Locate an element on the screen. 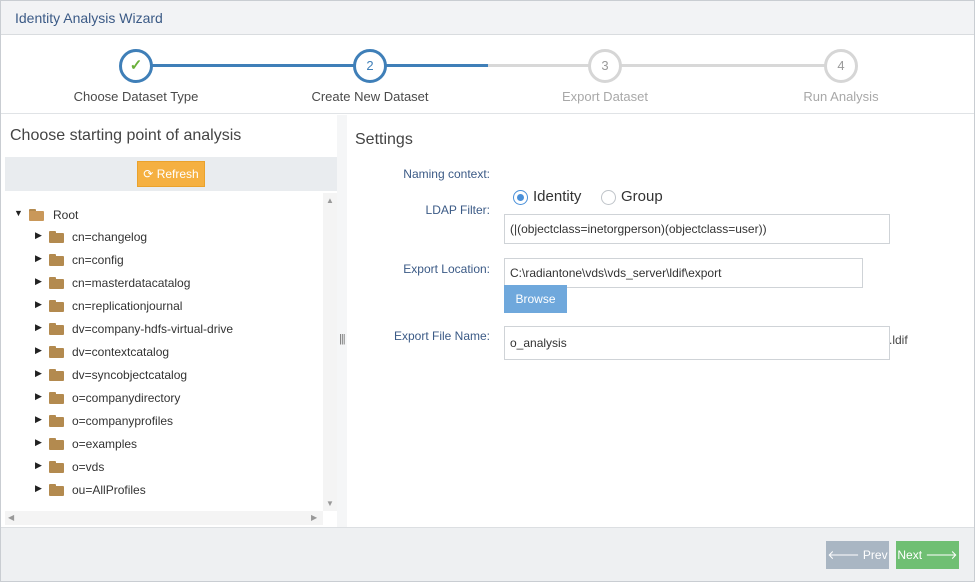 The width and height of the screenshot is (975, 582). caret-down-icon: ▼ is located at coordinates (18, 213).